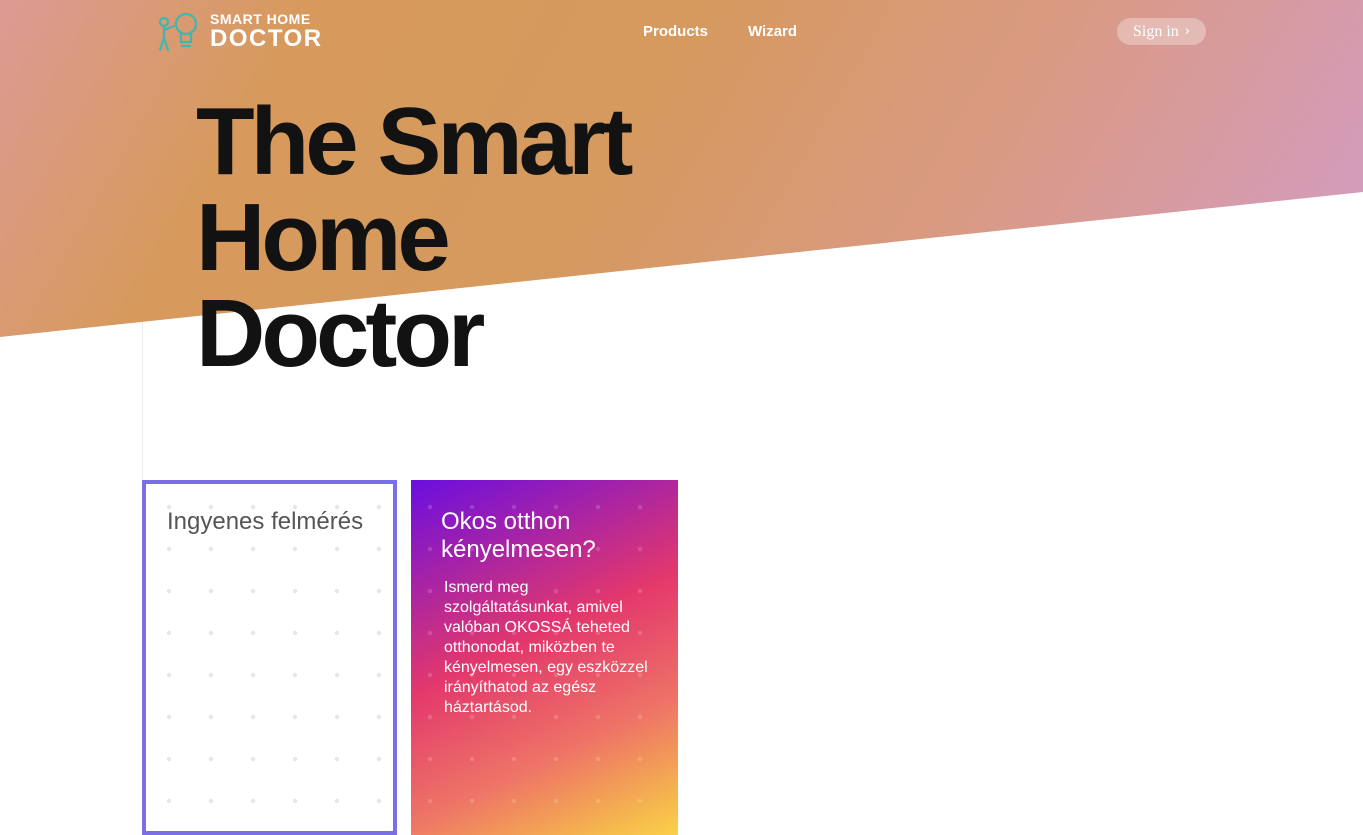  Describe the element at coordinates (178, 32) in the screenshot. I see `lightbulb-logo-icon` at that location.